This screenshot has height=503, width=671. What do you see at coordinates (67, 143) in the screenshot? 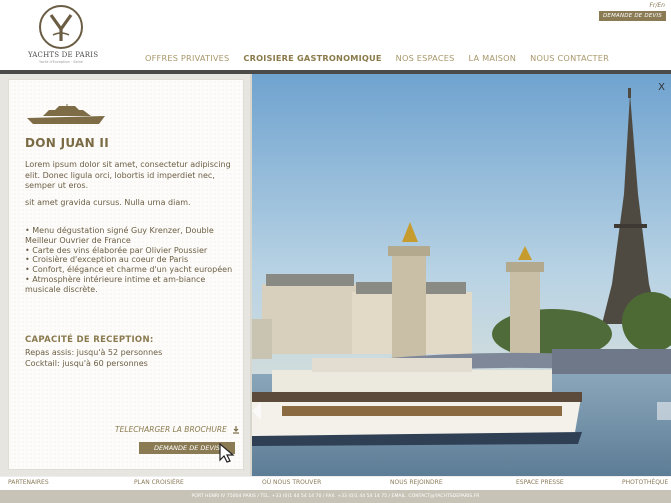
I see `yacht-title: DON JUAN II` at bounding box center [67, 143].